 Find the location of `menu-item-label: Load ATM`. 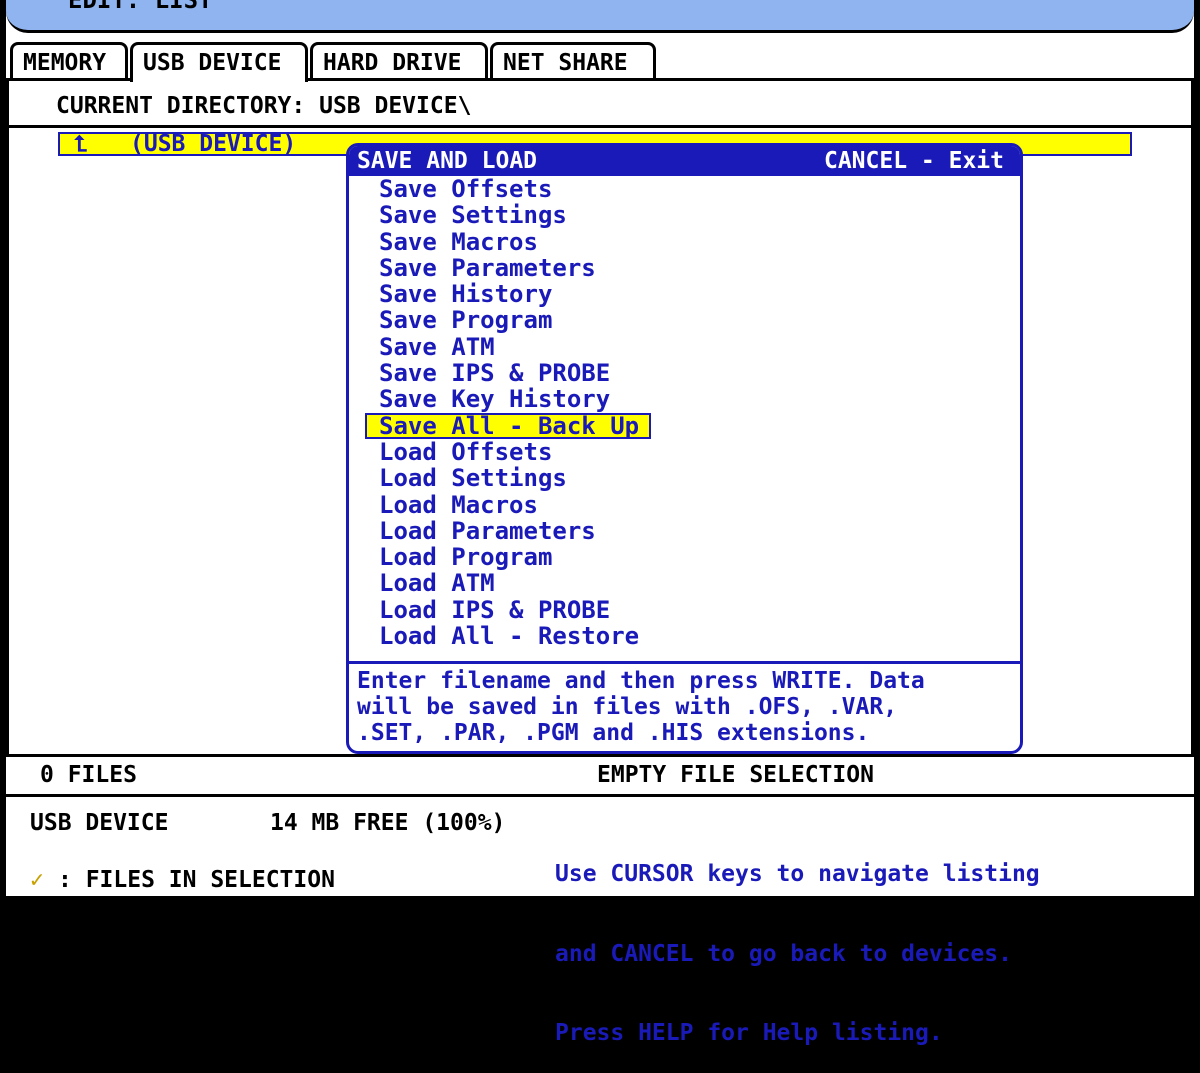

menu-item-label: Load ATM is located at coordinates (437, 583).